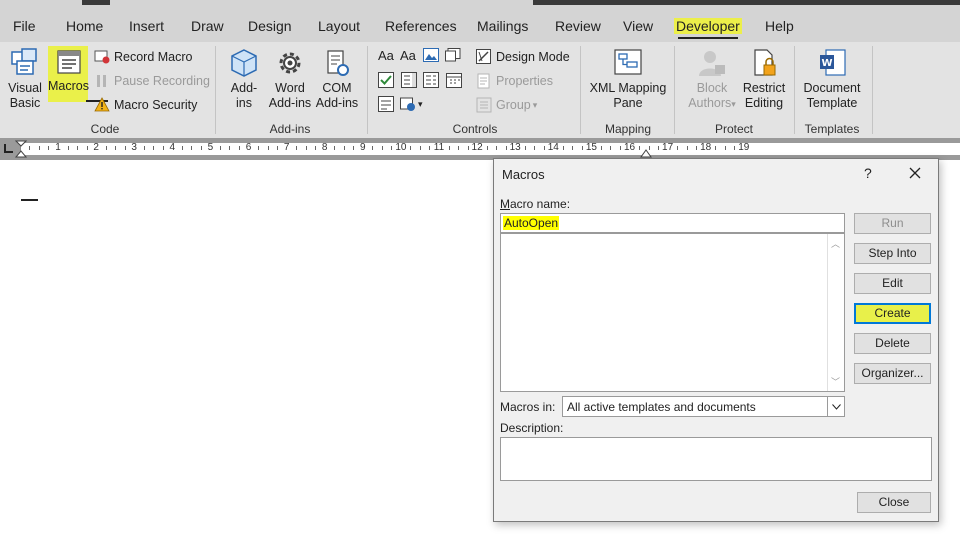 This screenshot has height=548, width=960. Describe the element at coordinates (84, 26) in the screenshot. I see `tab-home: Home` at that location.